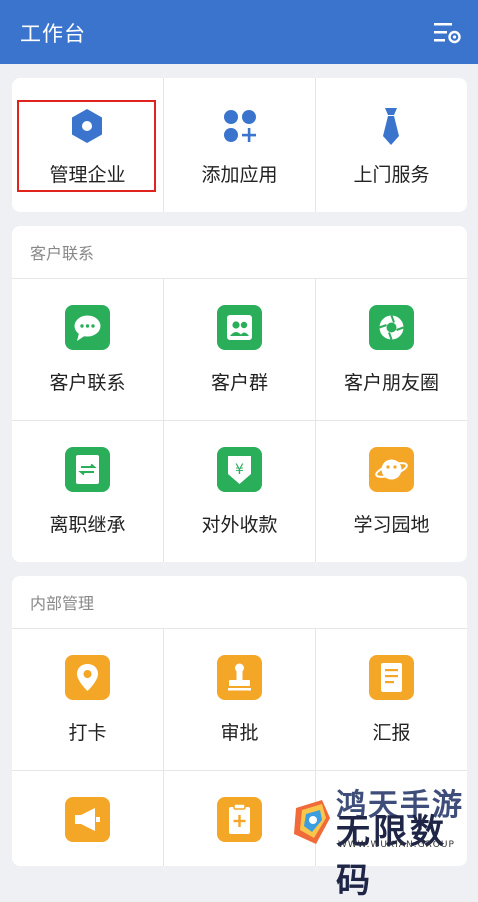 Image resolution: width=478 pixels, height=902 pixels. Describe the element at coordinates (391, 383) in the screenshot. I see `item-label: 客户朋友圈` at that location.